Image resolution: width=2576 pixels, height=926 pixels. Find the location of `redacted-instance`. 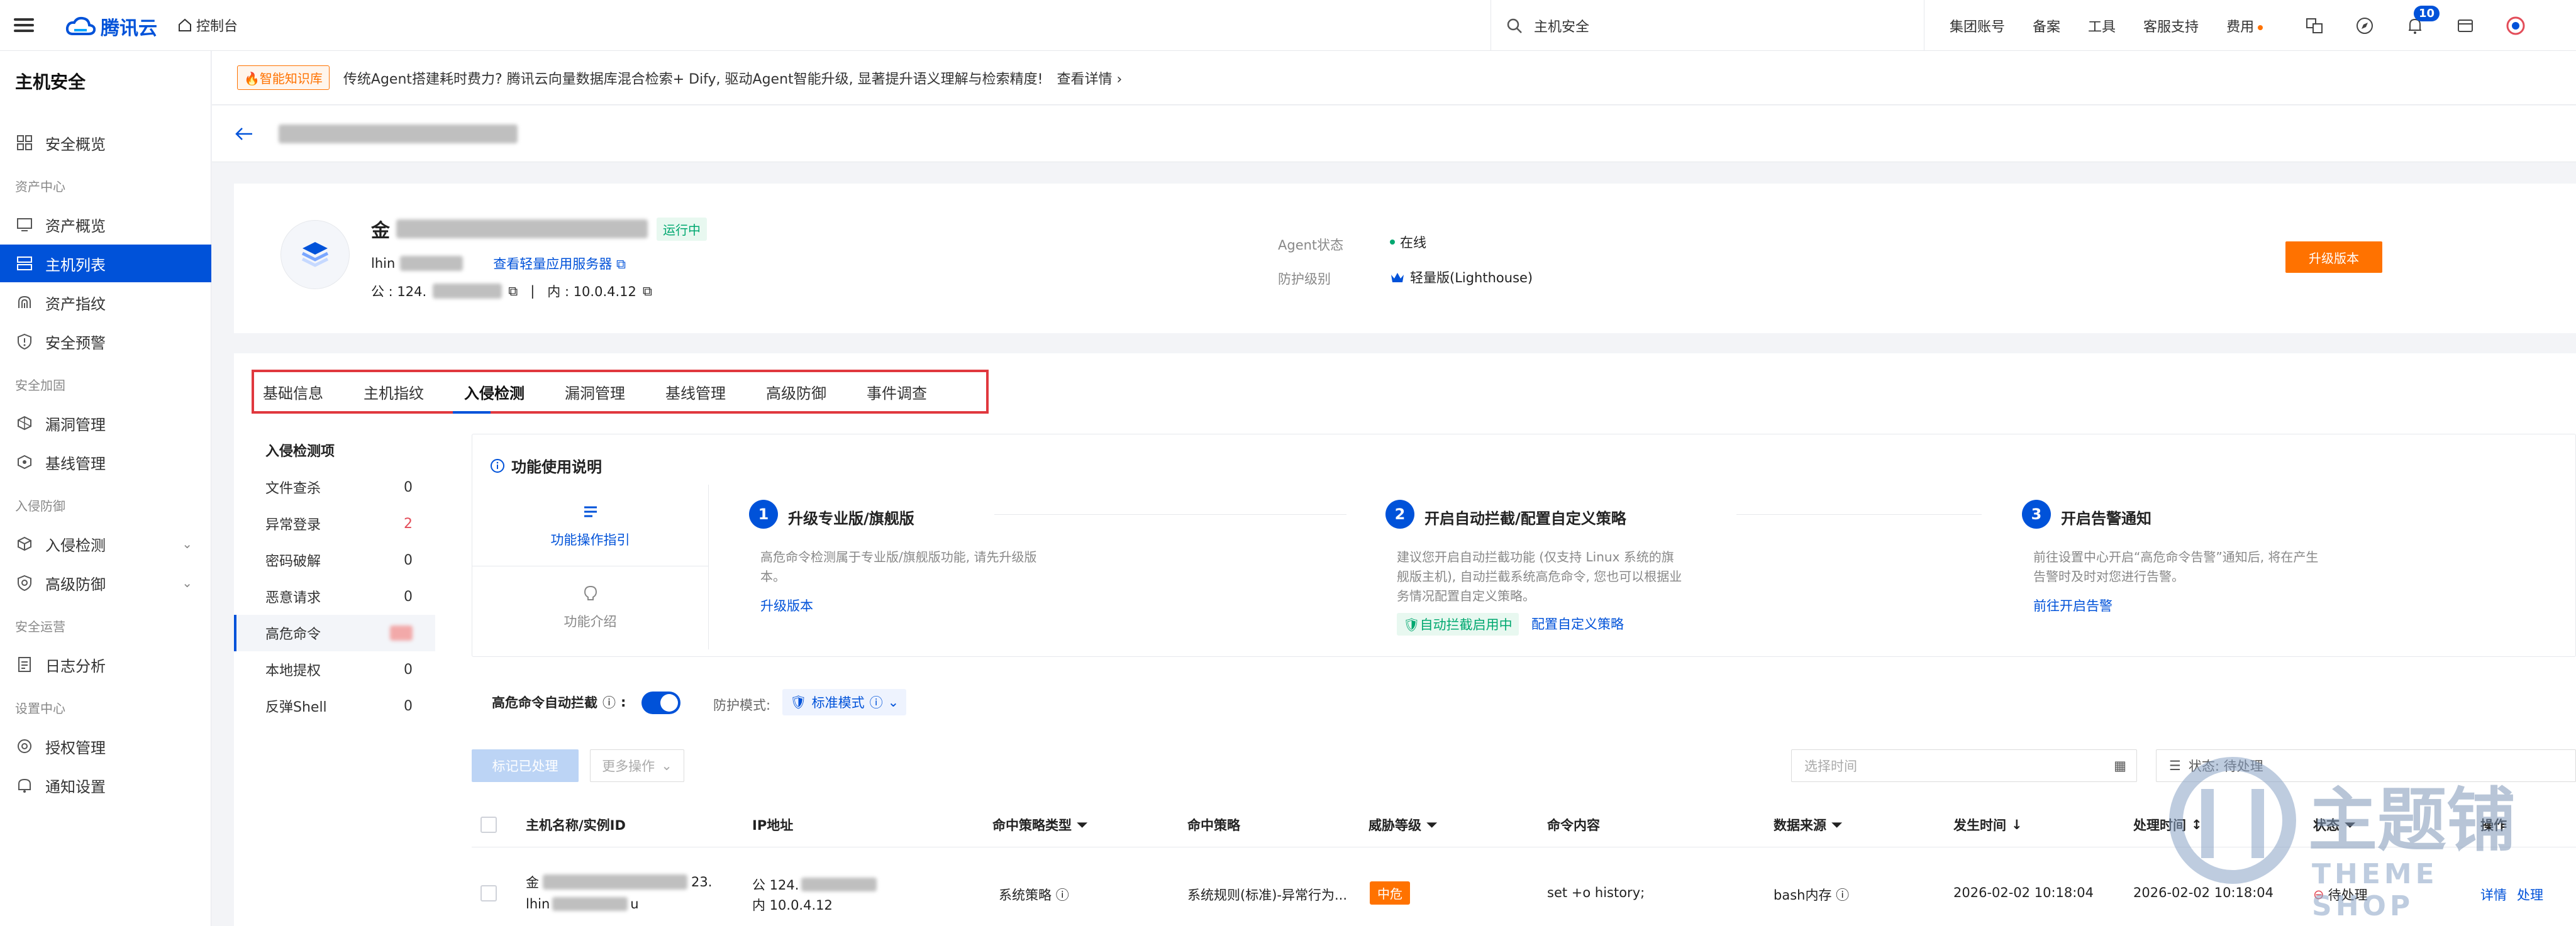

redacted-instance is located at coordinates (590, 904).